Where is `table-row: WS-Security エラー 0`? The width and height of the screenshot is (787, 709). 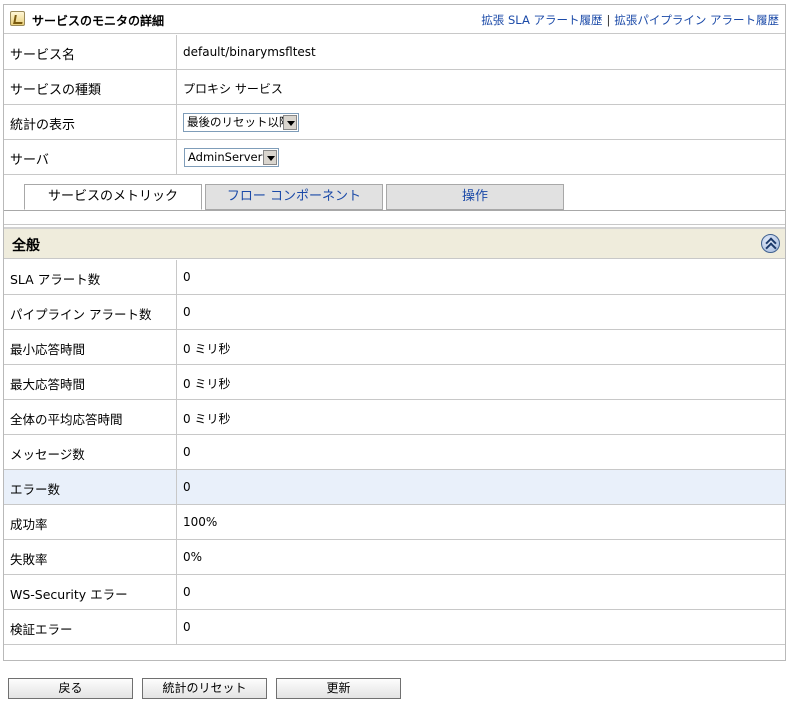 table-row: WS-Security エラー 0 is located at coordinates (394, 592).